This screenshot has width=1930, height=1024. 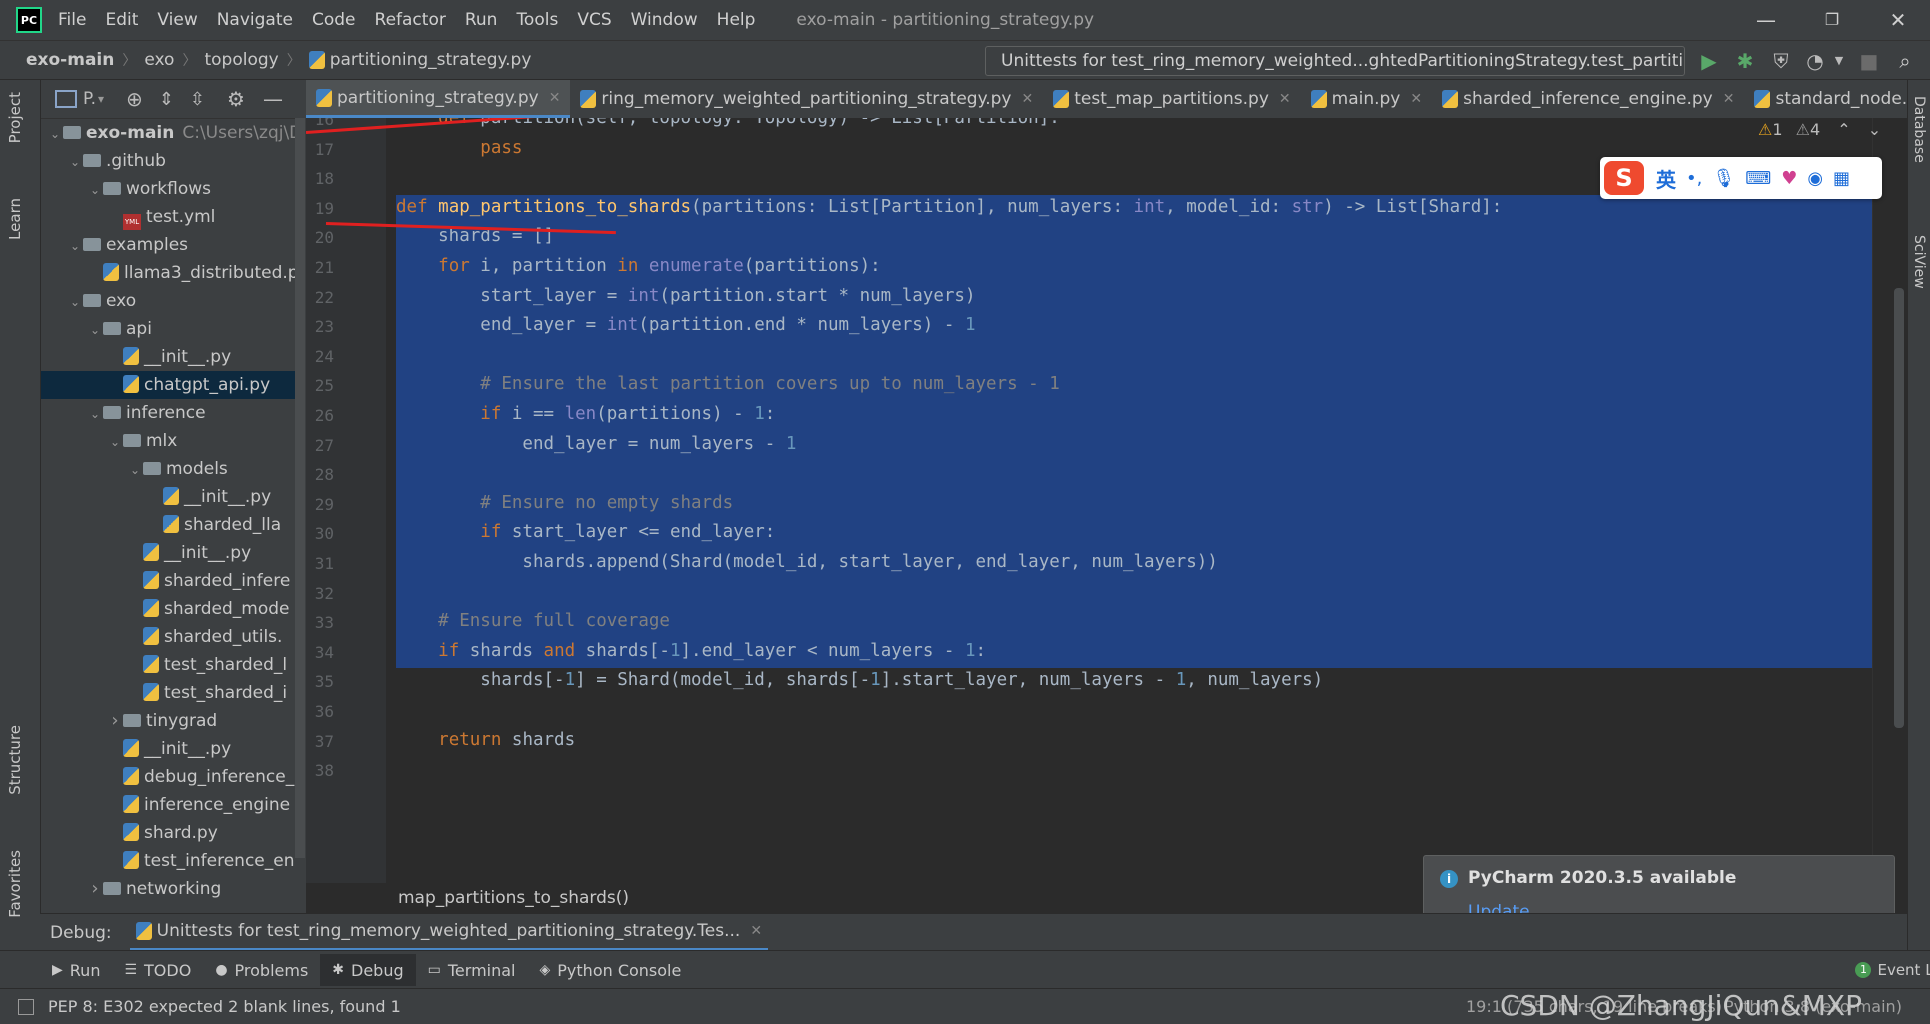 I want to click on hide-panel-icon: —, so click(x=273, y=99).